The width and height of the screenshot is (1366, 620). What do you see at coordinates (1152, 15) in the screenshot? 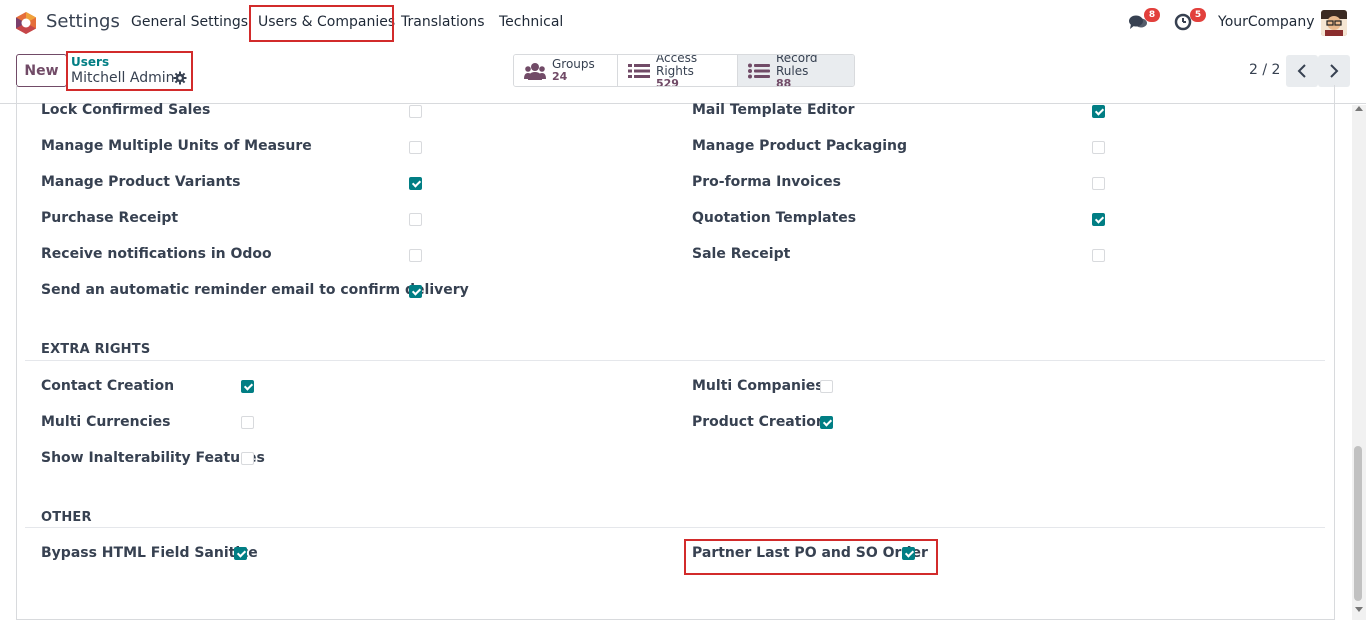
I see `messages-count-badge: 8` at bounding box center [1152, 15].